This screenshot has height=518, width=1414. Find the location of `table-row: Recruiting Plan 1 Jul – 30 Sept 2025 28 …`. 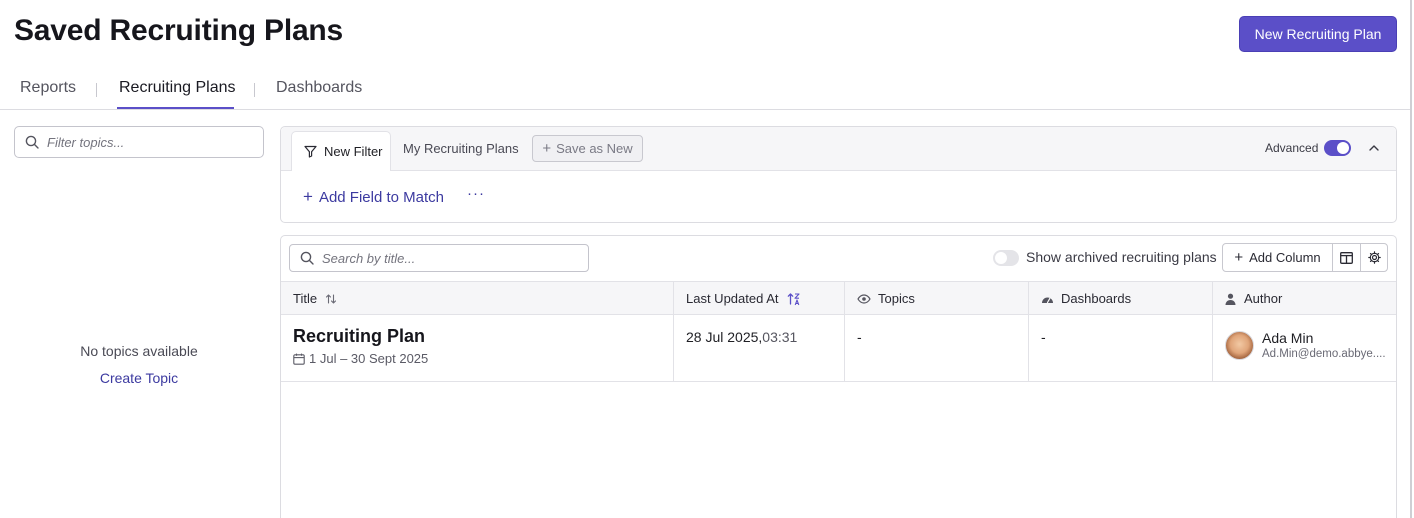

table-row: Recruiting Plan 1 Jul – 30 Sept 2025 28 … is located at coordinates (838, 348).